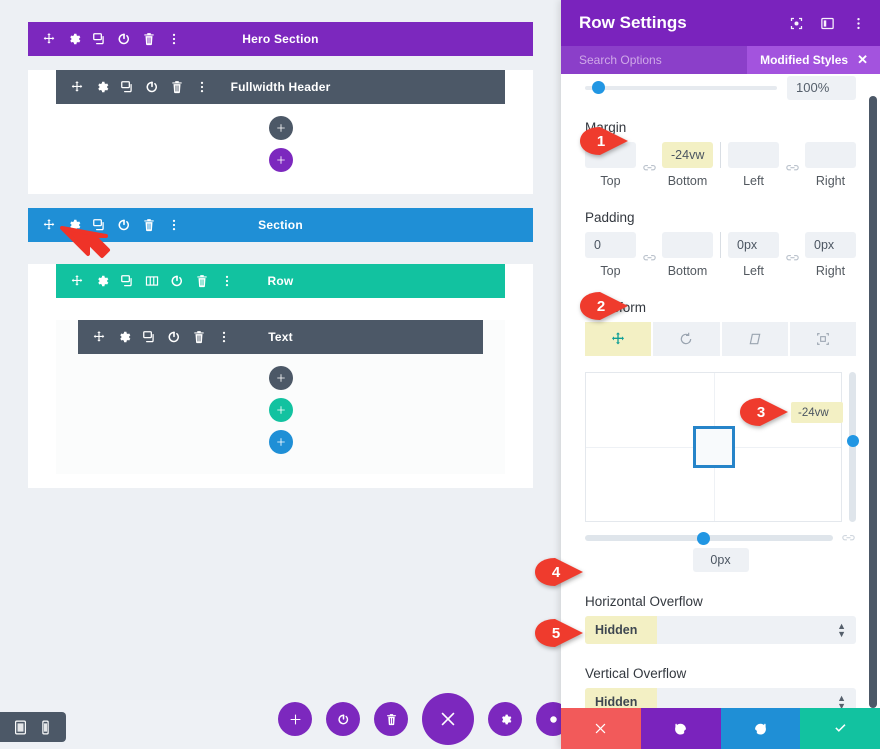 Image resolution: width=880 pixels, height=749 pixels. I want to click on fullwidth-header-bar: Fullwidth Header, so click(280, 87).